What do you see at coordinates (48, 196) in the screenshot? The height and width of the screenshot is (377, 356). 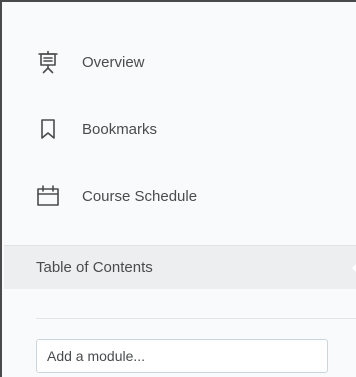 I see `calendar-icon` at bounding box center [48, 196].